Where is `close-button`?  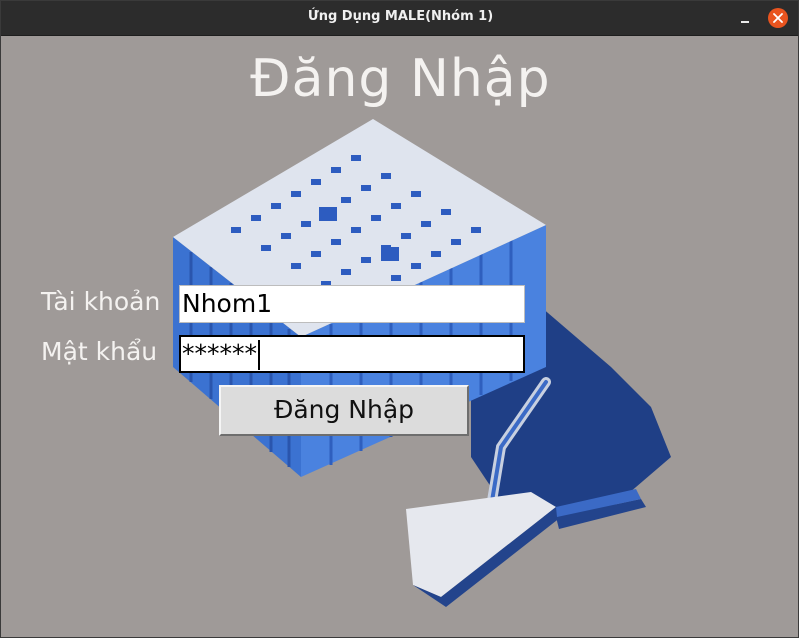 close-button is located at coordinates (778, 18).